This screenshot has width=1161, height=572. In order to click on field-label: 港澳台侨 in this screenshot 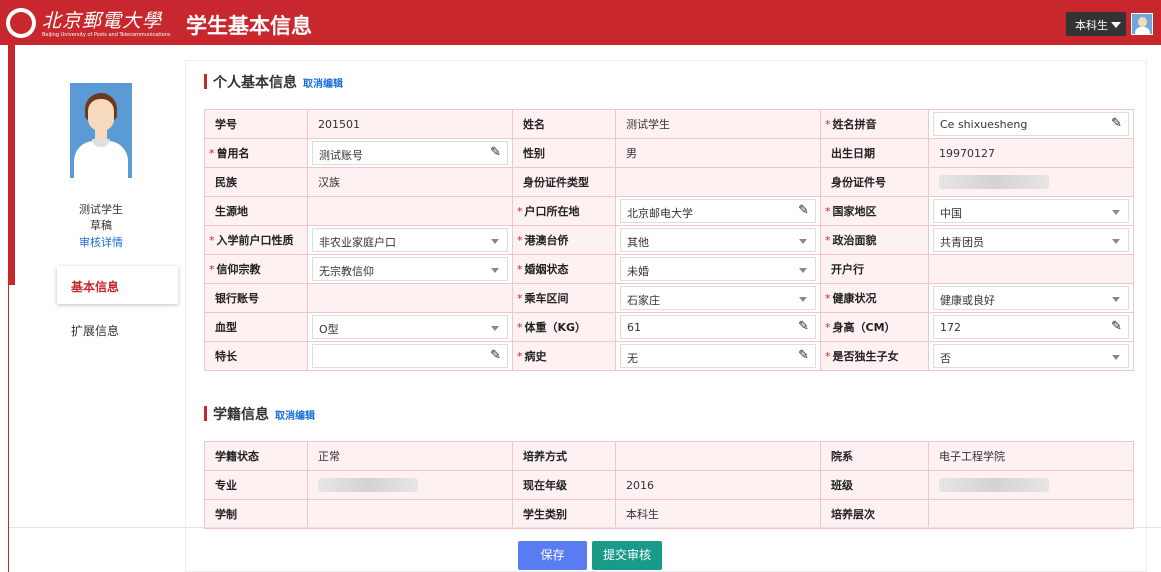, I will do `click(564, 240)`.